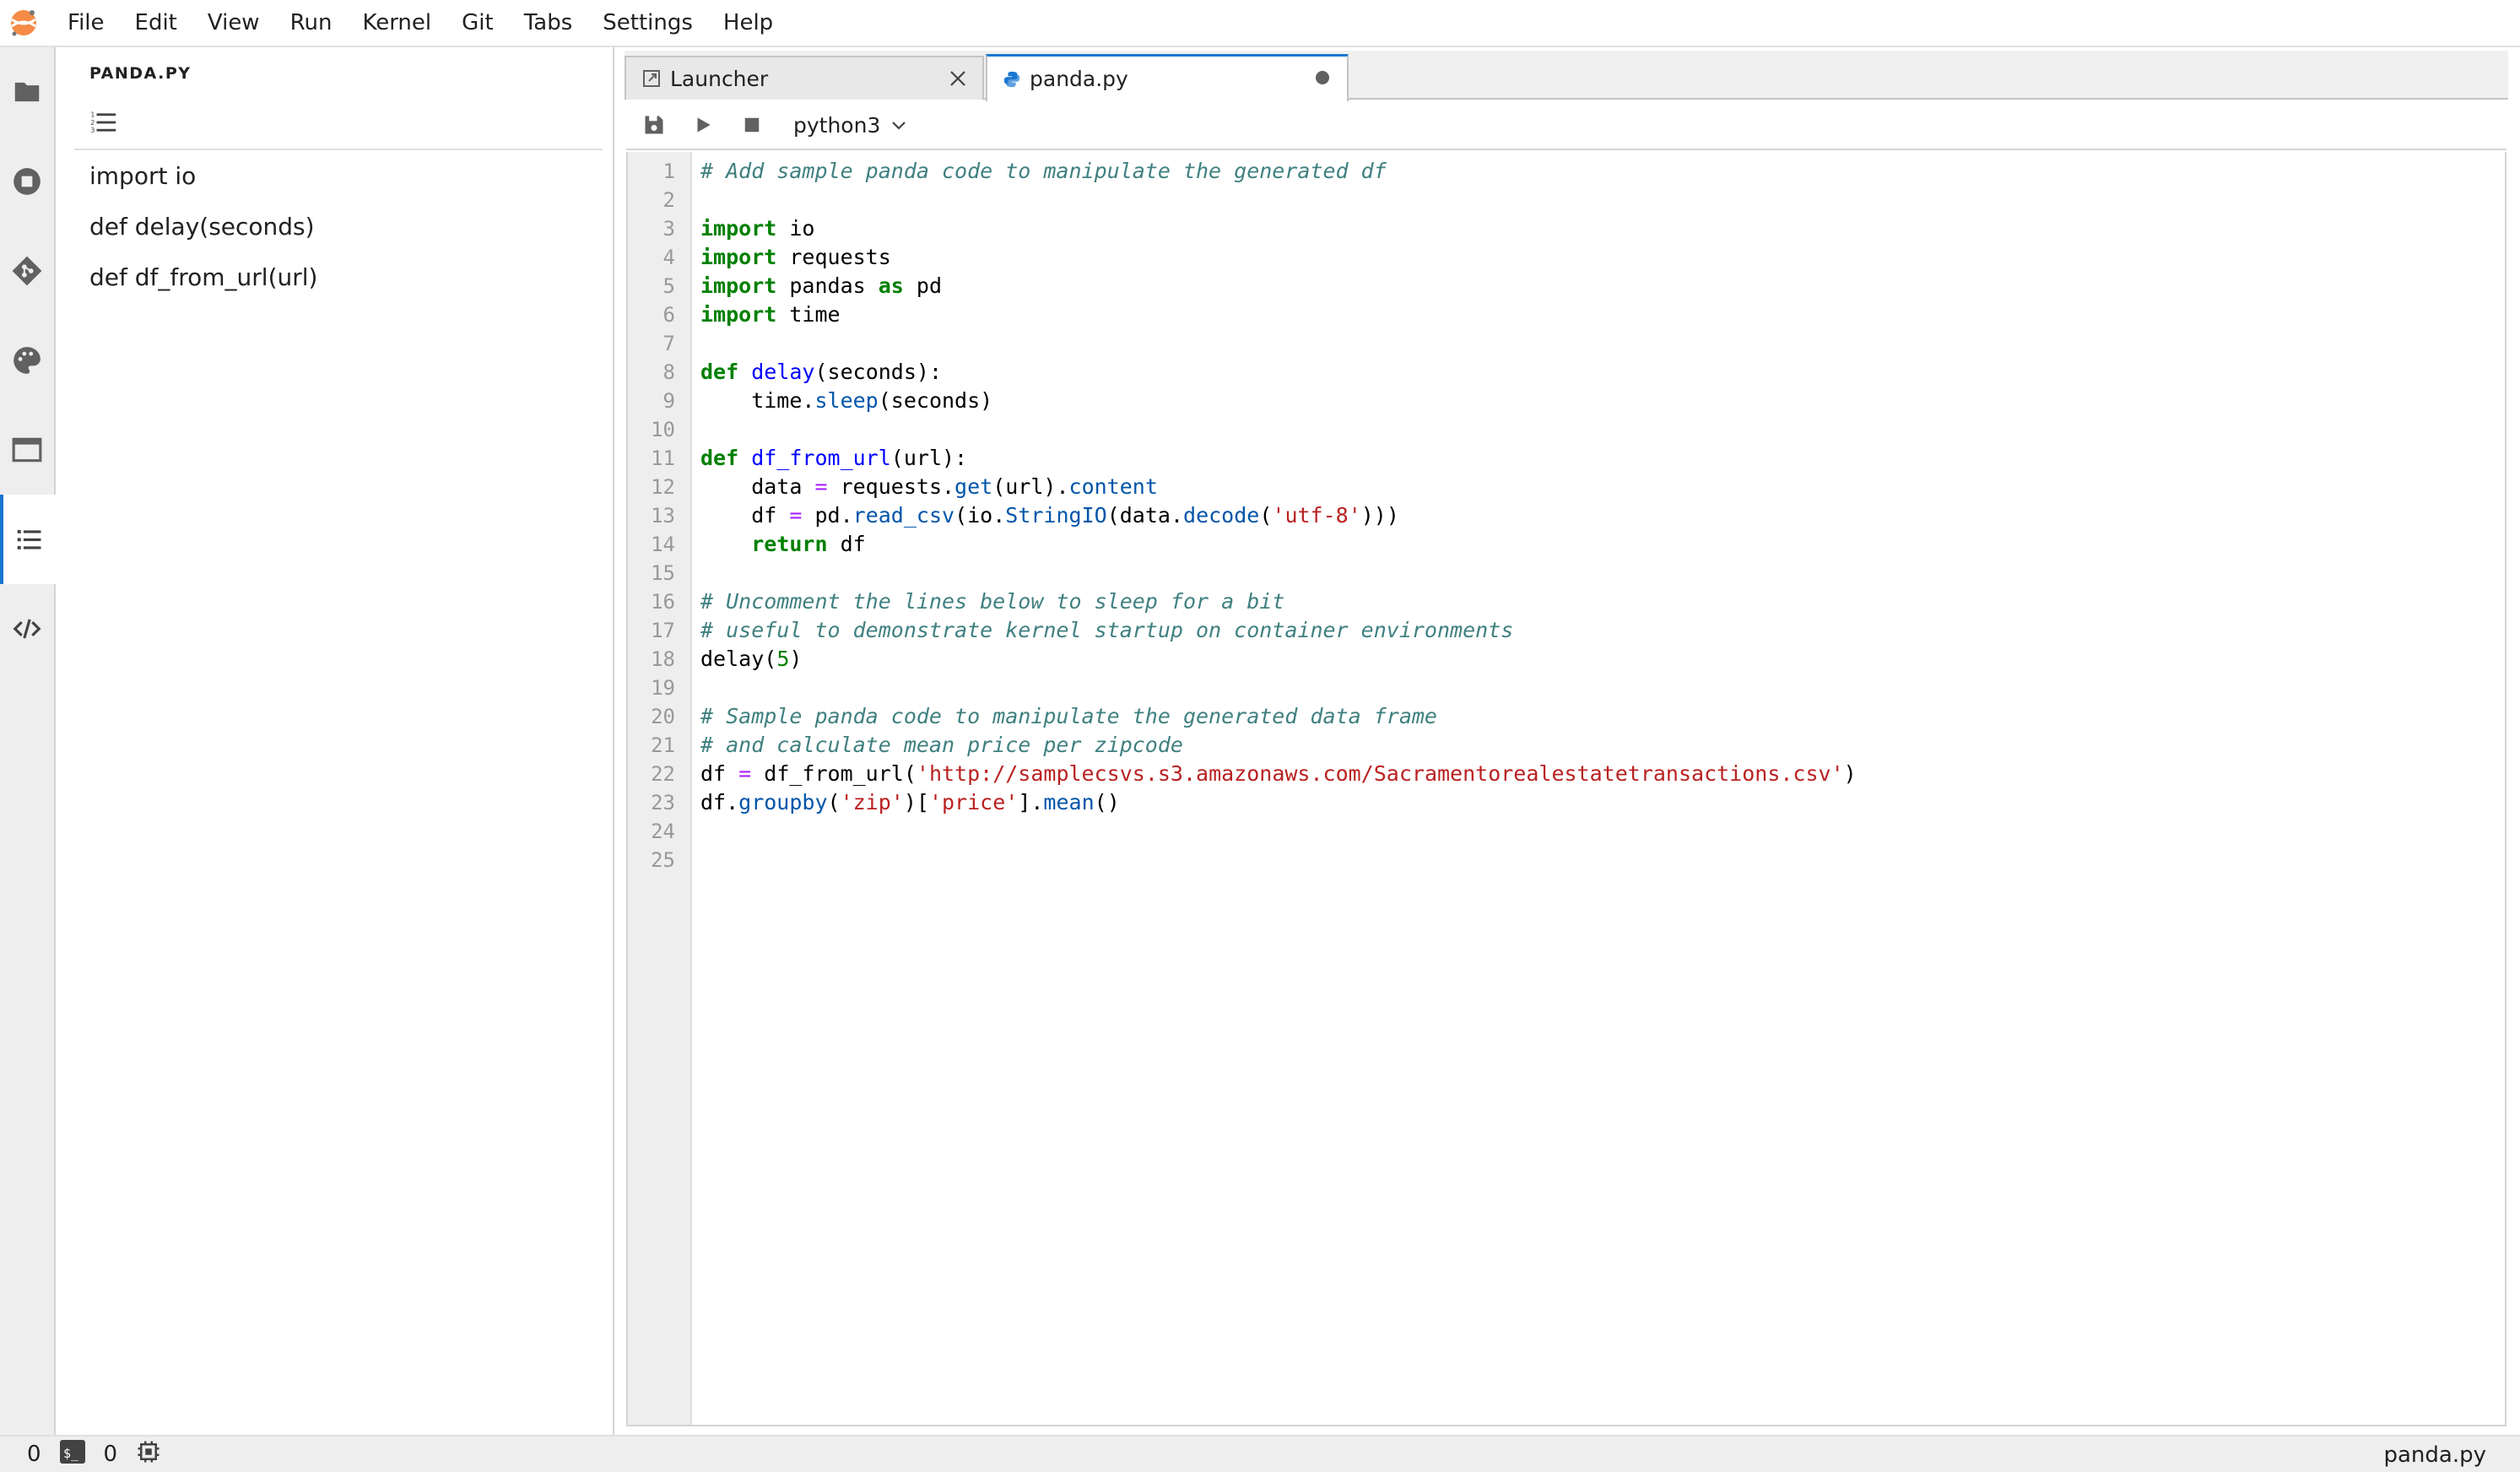  I want to click on line-number: 22, so click(663, 774).